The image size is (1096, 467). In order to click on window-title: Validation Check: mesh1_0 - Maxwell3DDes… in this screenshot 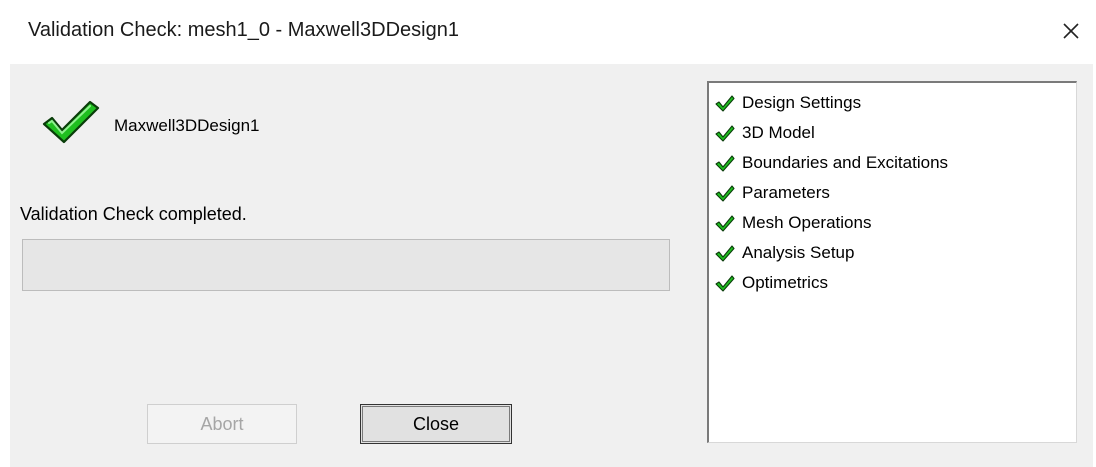, I will do `click(243, 30)`.